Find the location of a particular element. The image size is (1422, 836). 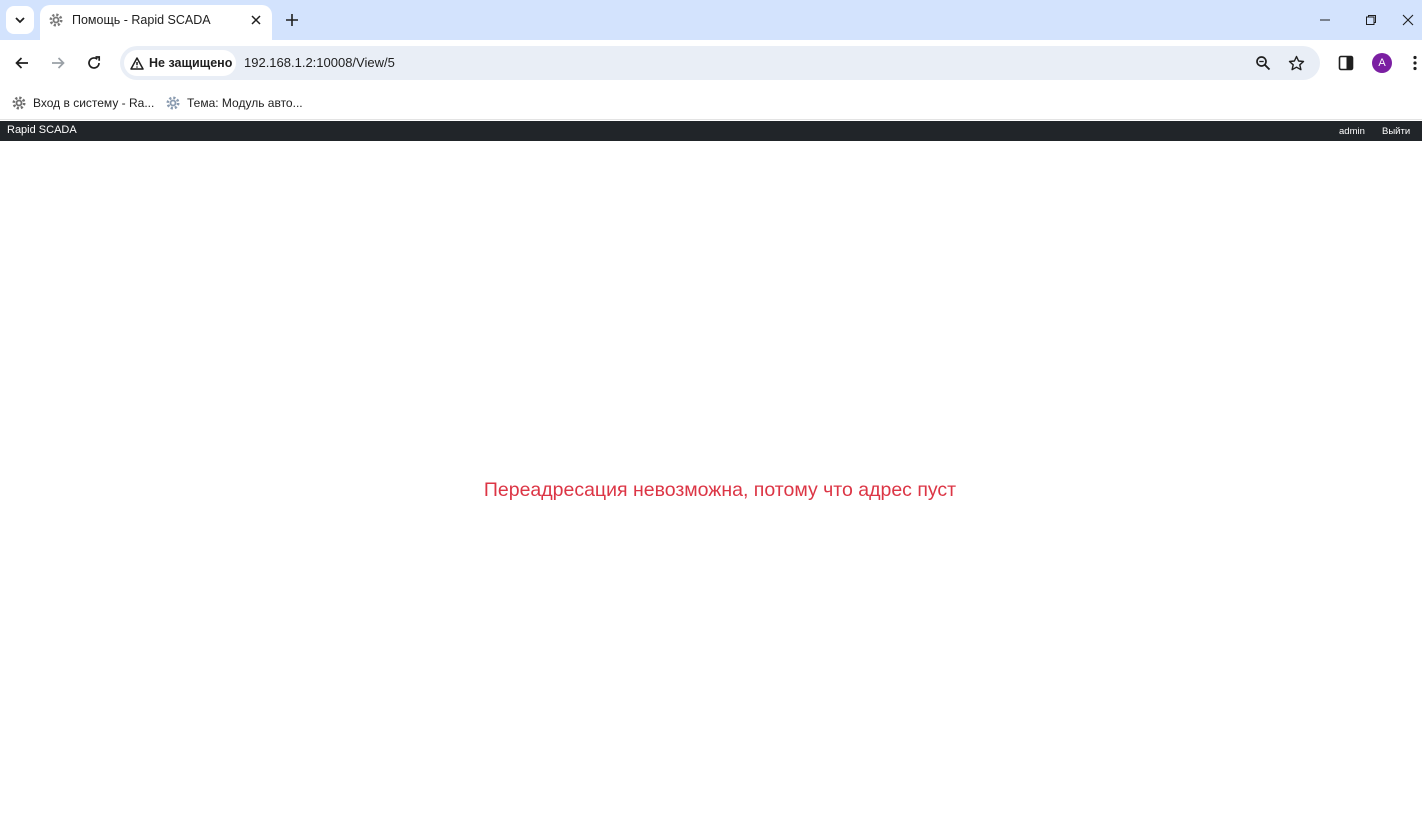

side-panel-icon is located at coordinates (1346, 63).